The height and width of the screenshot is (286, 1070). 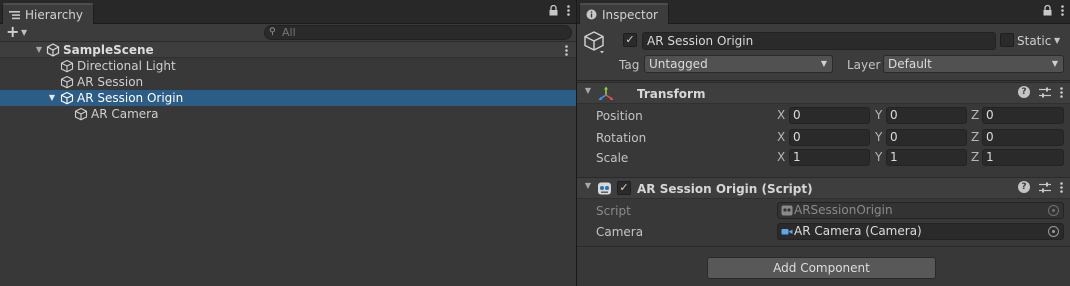 What do you see at coordinates (1023, 137) in the screenshot?
I see `rotation-z-field: 0` at bounding box center [1023, 137].